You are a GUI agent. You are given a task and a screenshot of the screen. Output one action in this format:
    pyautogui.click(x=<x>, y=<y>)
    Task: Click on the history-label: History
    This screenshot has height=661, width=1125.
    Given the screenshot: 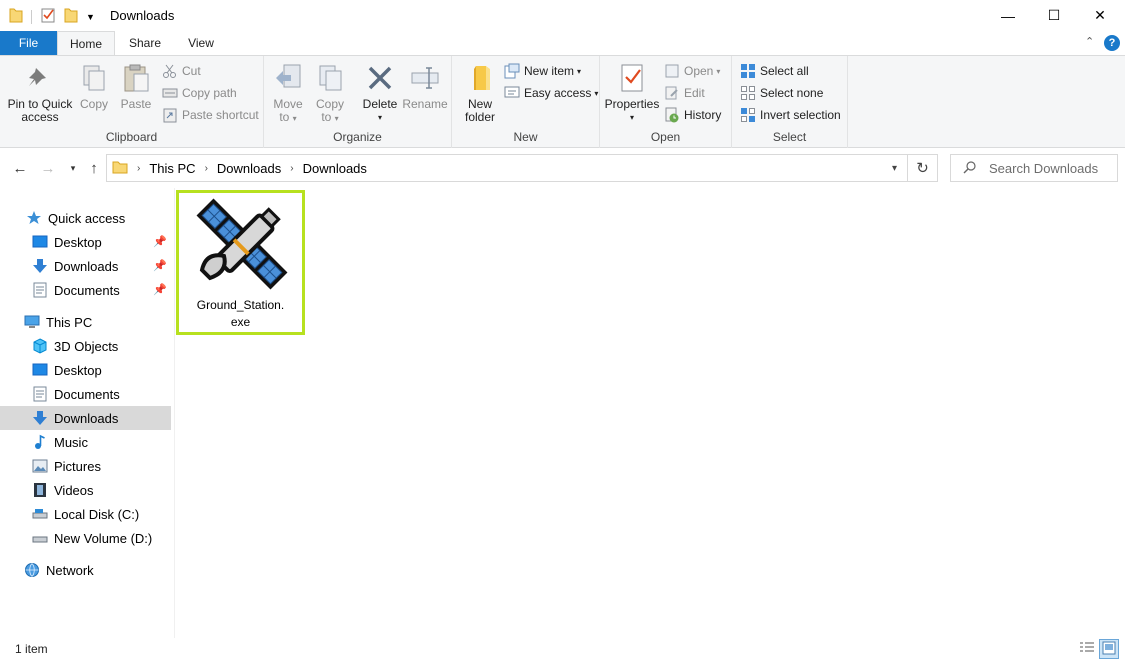 What is the action you would take?
    pyautogui.click(x=703, y=115)
    